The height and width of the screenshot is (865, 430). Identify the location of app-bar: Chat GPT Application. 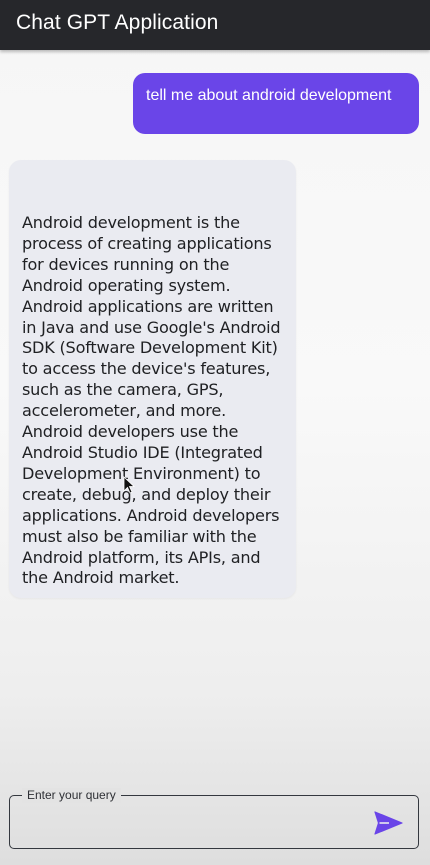
(215, 25).